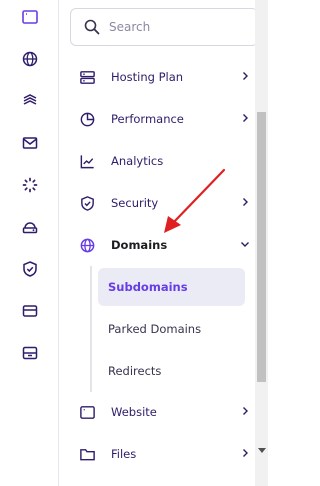 Image resolution: width=320 pixels, height=486 pixels. Describe the element at coordinates (87, 454) in the screenshot. I see `folder-icon` at that location.